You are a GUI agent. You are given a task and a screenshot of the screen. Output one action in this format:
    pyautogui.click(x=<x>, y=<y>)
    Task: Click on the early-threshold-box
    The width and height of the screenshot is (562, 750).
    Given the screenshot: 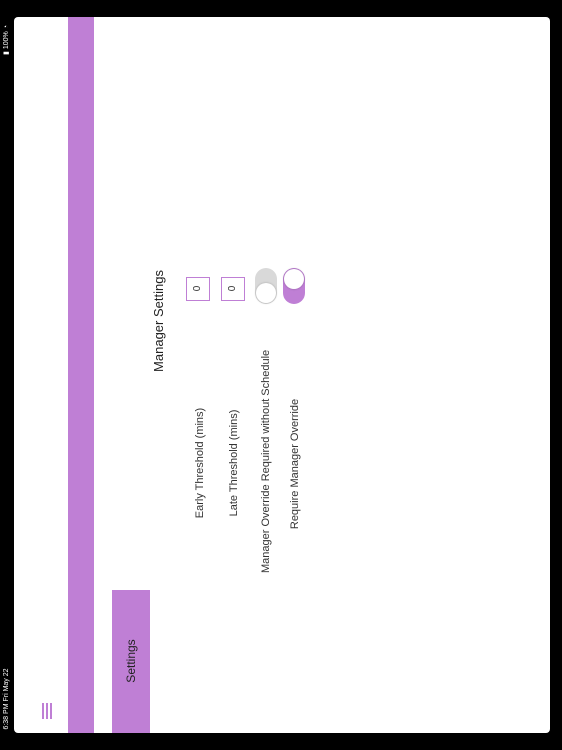 What is the action you would take?
    pyautogui.click(x=198, y=289)
    